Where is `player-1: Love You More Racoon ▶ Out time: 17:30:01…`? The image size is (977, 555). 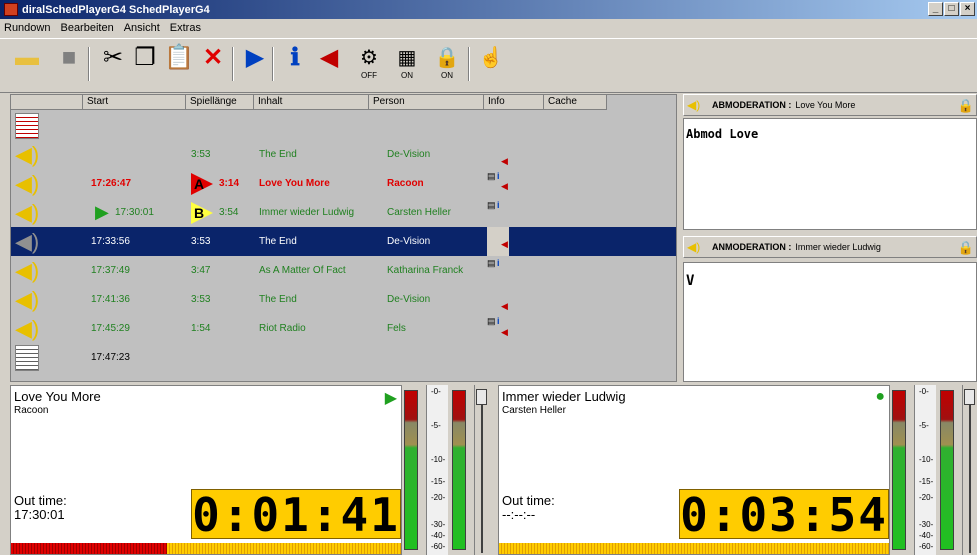 player-1: Love You More Racoon ▶ Out time: 17:30:01… is located at coordinates (206, 470).